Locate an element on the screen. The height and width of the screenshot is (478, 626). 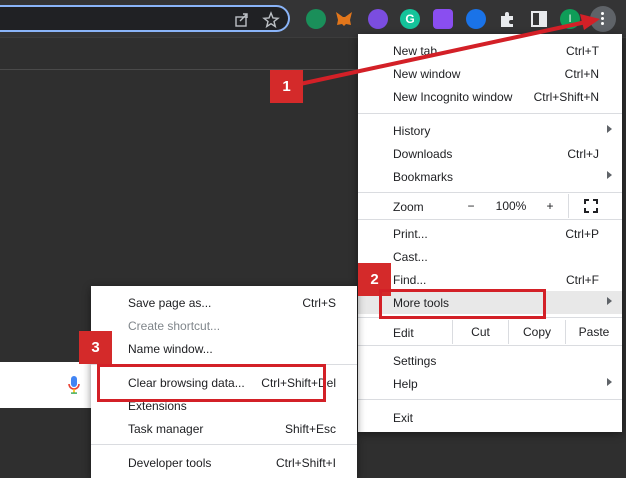
highlight-clear-browsing-data is located at coordinates (211, 383).